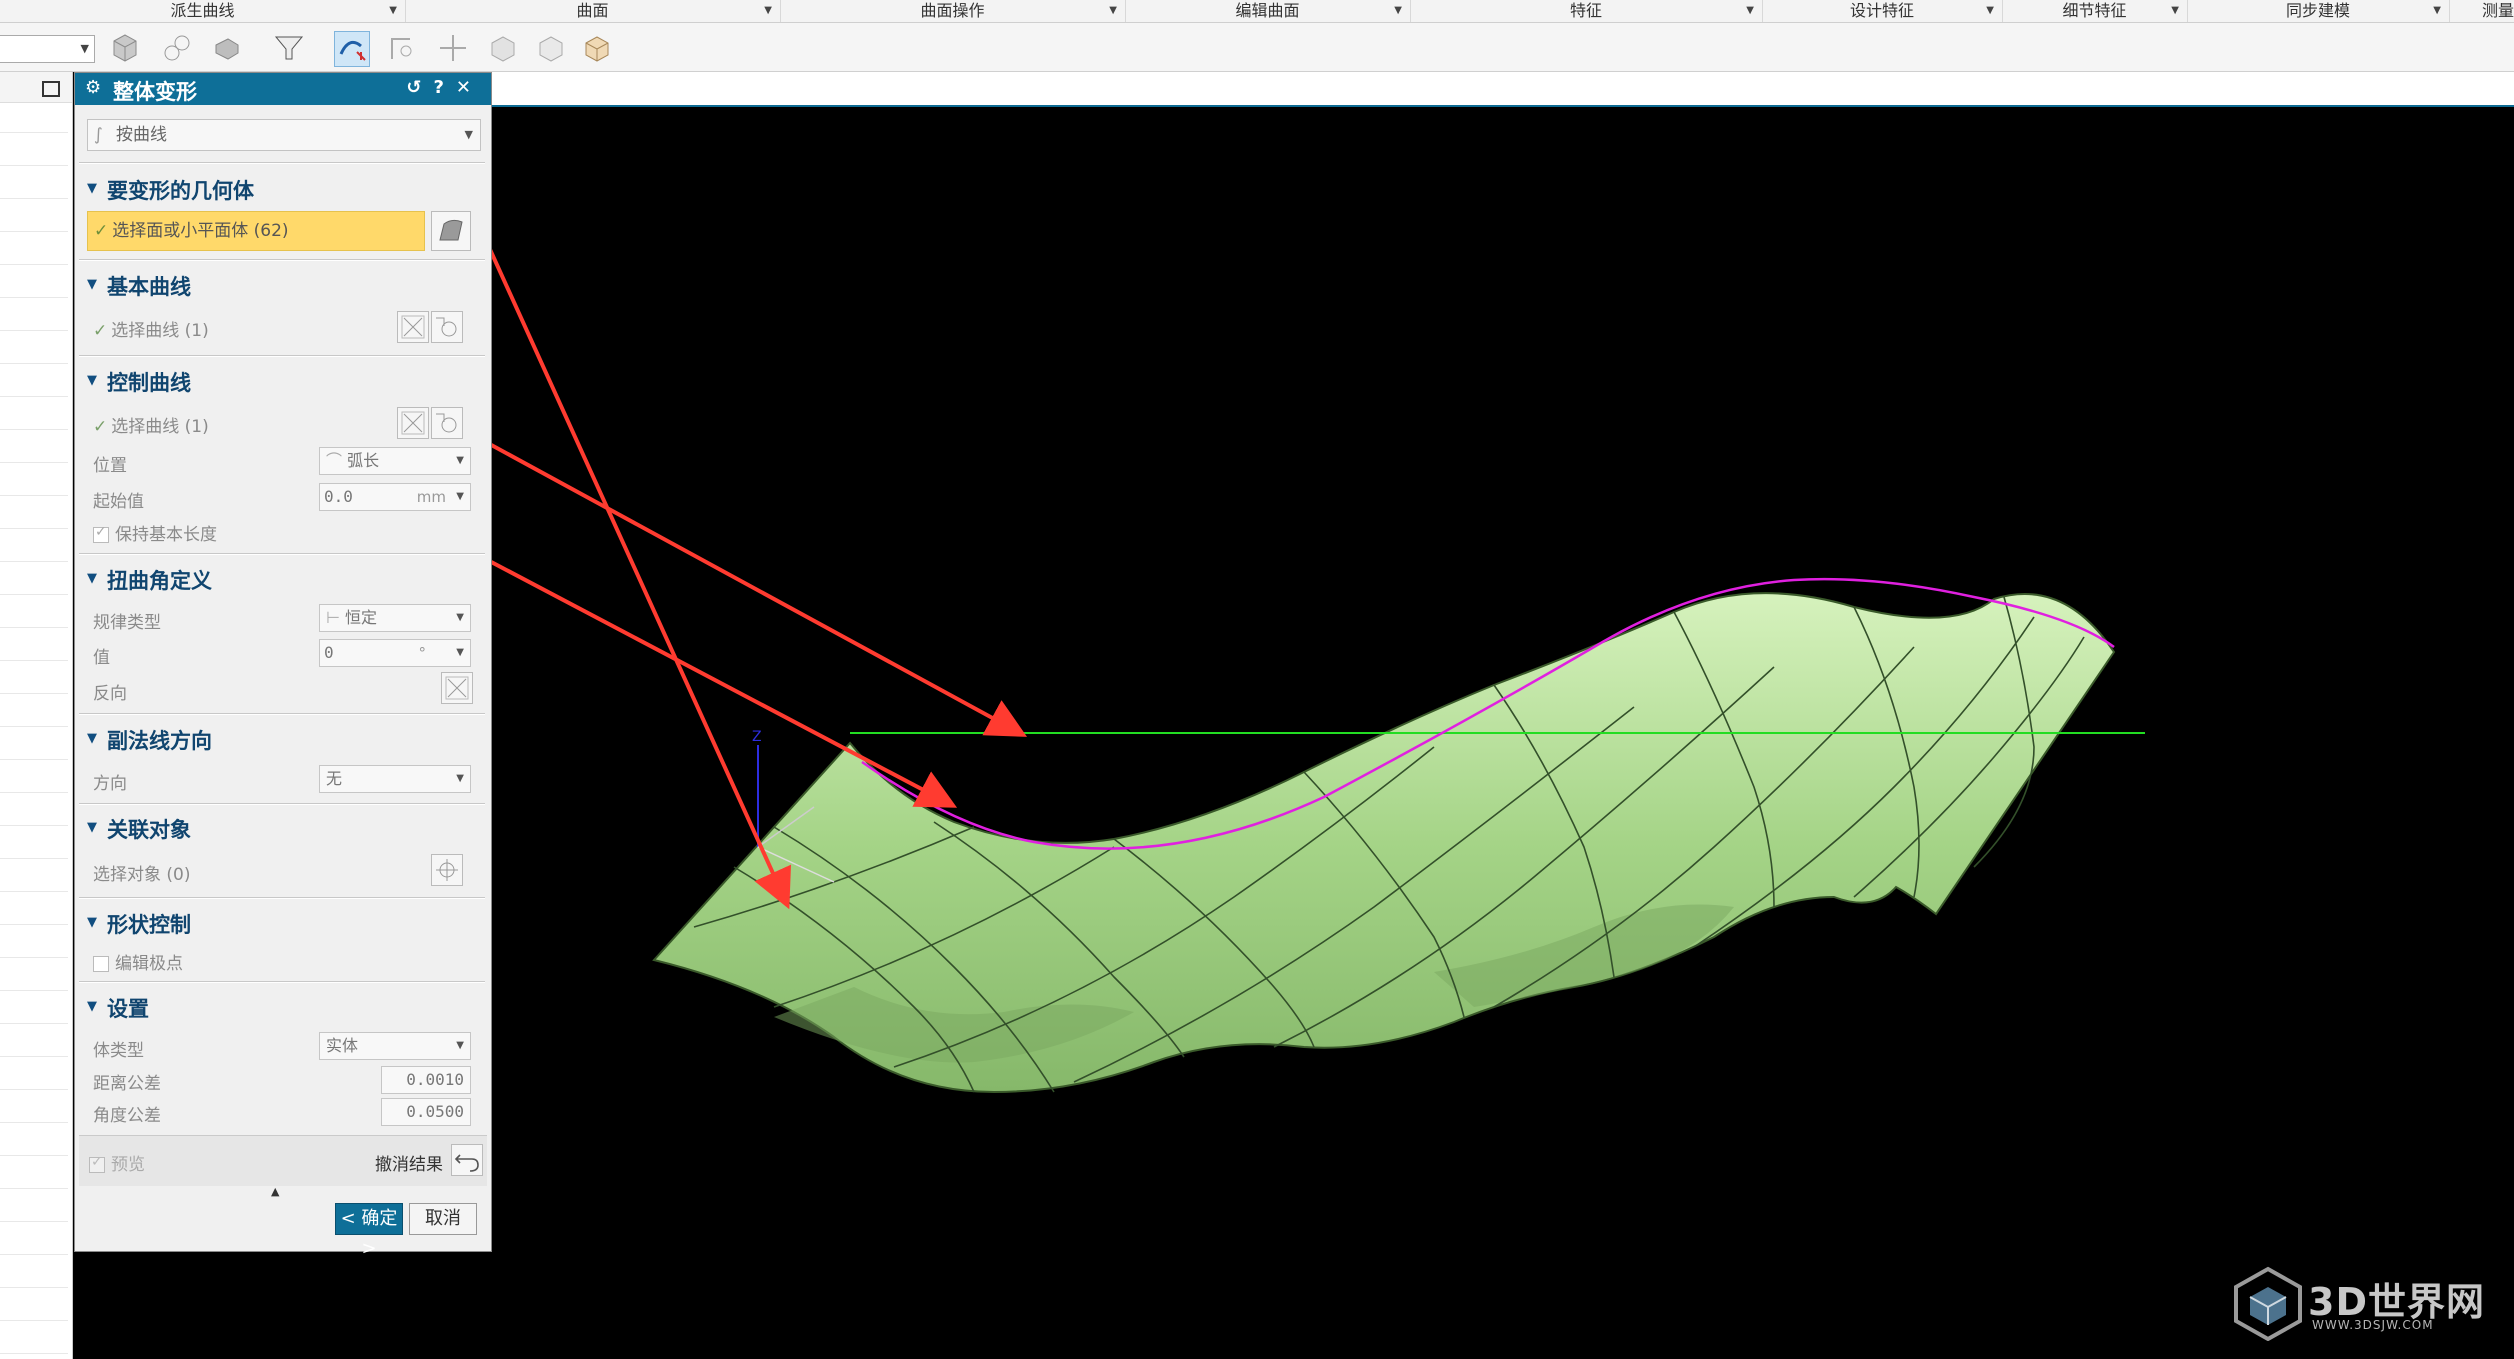 This screenshot has width=2514, height=1359. What do you see at coordinates (469, 87) in the screenshot?
I see `close-icon: ✕` at bounding box center [469, 87].